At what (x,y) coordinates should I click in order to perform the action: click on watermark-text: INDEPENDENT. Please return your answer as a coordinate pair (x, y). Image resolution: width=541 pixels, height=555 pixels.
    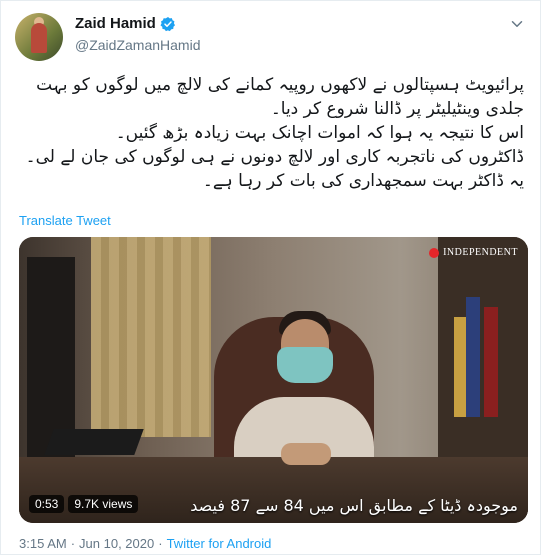
    Looking at the image, I should click on (480, 252).